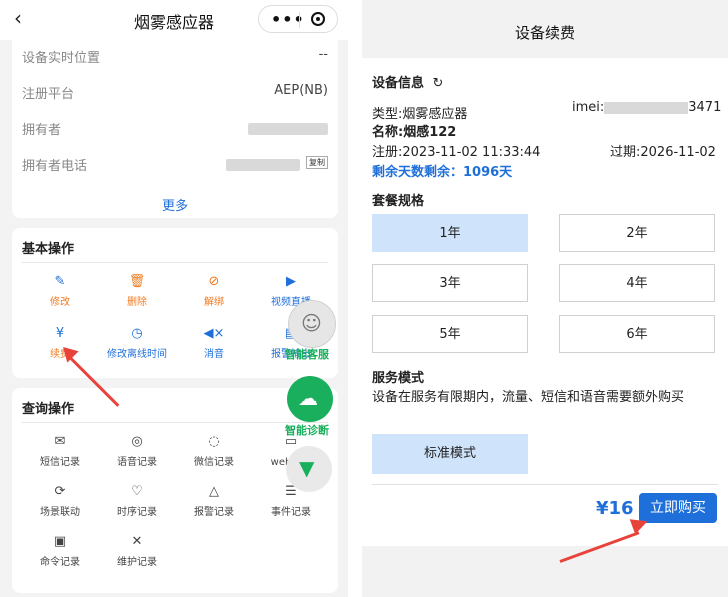 The image size is (728, 597). I want to click on smart-diagnosis-float: ☁, so click(310, 399).